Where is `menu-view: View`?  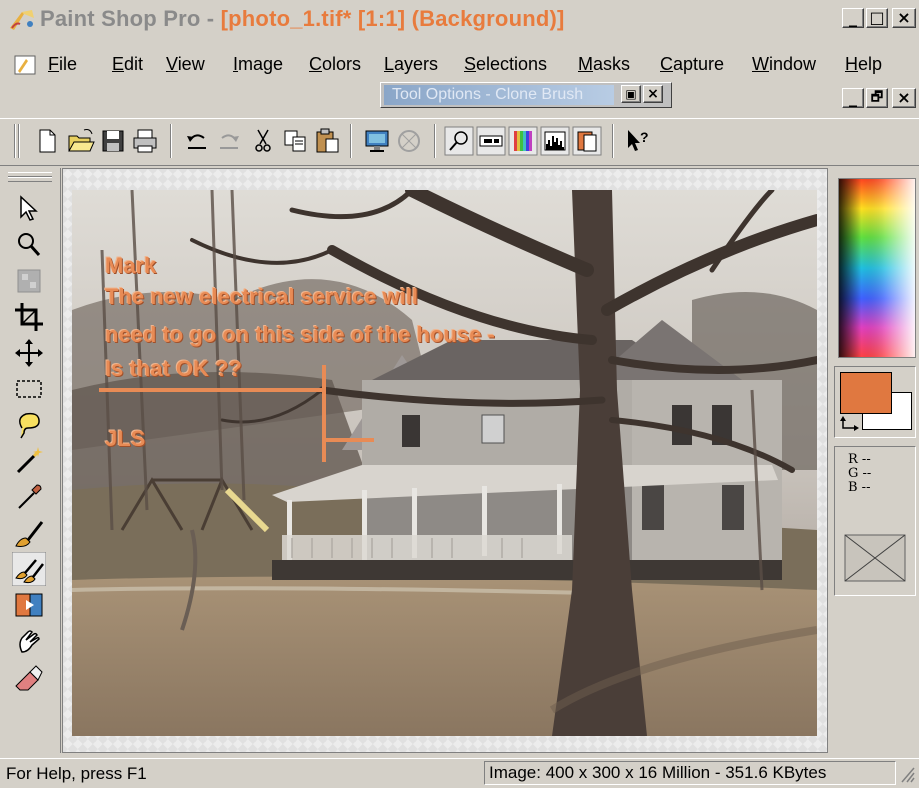
menu-view: View is located at coordinates (185, 64).